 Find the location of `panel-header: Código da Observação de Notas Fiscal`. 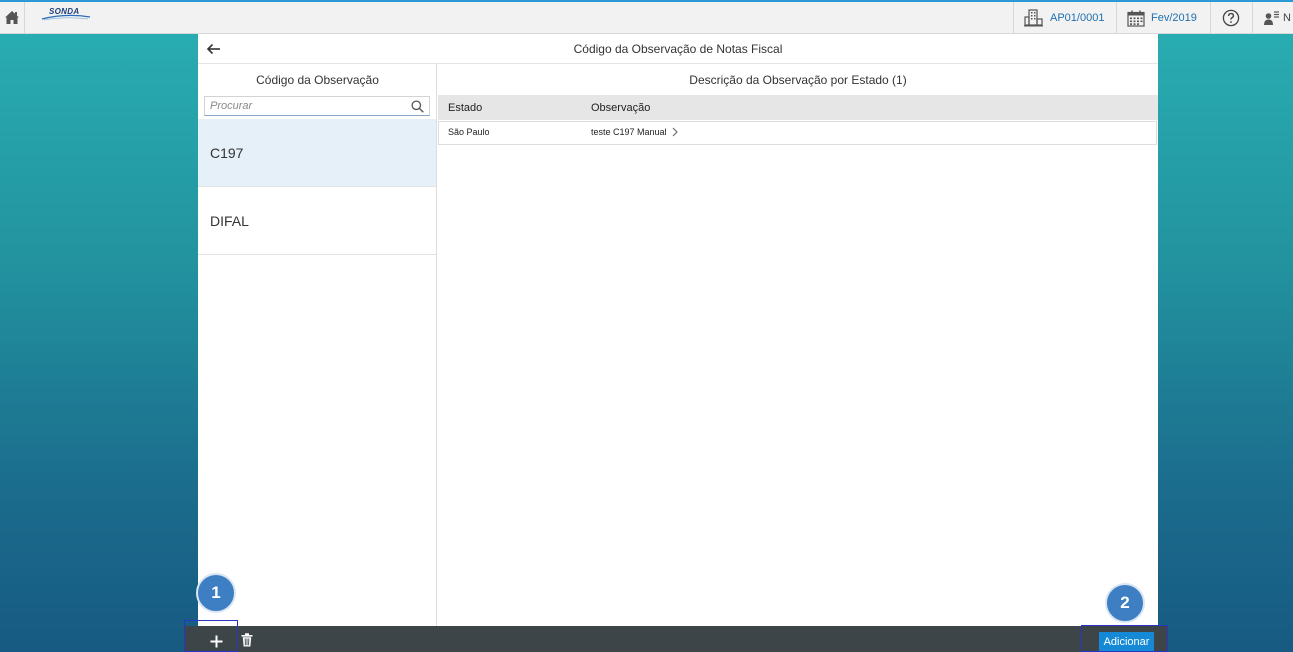

panel-header: Código da Observação de Notas Fiscal is located at coordinates (678, 49).